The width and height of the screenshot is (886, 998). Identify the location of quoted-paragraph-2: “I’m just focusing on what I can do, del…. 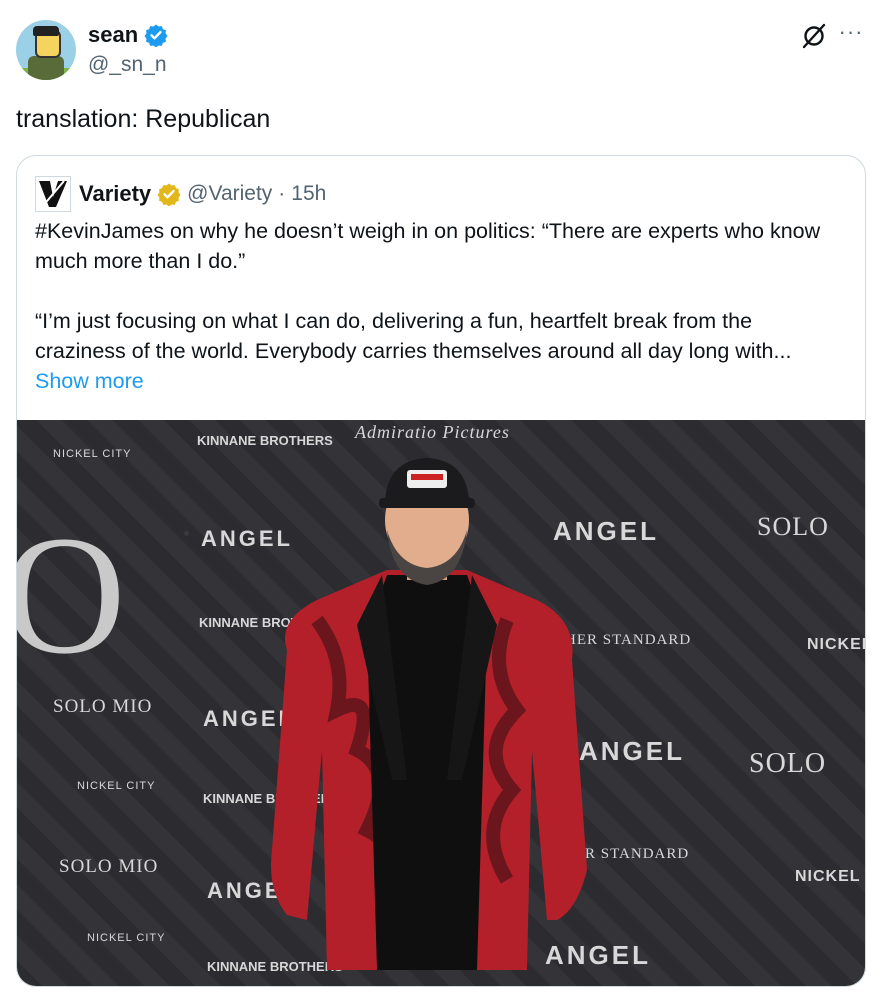
(413, 336).